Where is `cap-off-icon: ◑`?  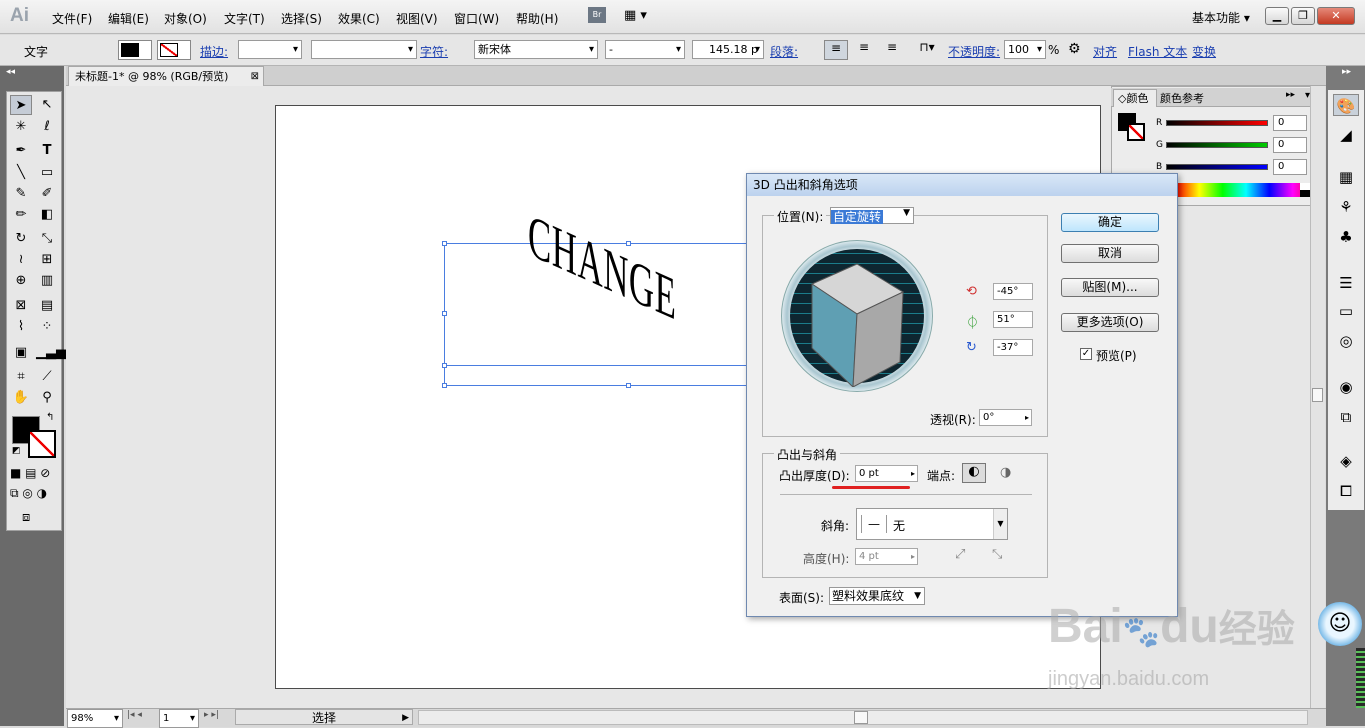
cap-off-icon: ◑ is located at coordinates (1005, 472).